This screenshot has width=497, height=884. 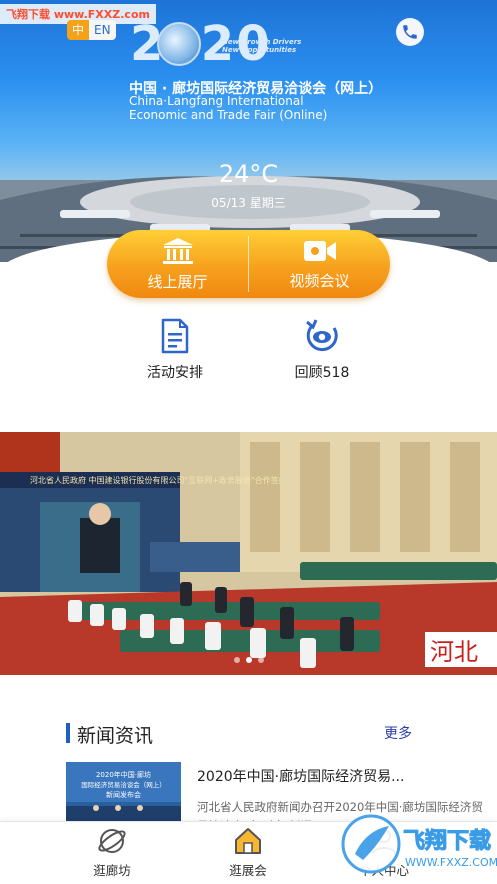 What do you see at coordinates (248, 174) in the screenshot?
I see `temperature: 24°C` at bounding box center [248, 174].